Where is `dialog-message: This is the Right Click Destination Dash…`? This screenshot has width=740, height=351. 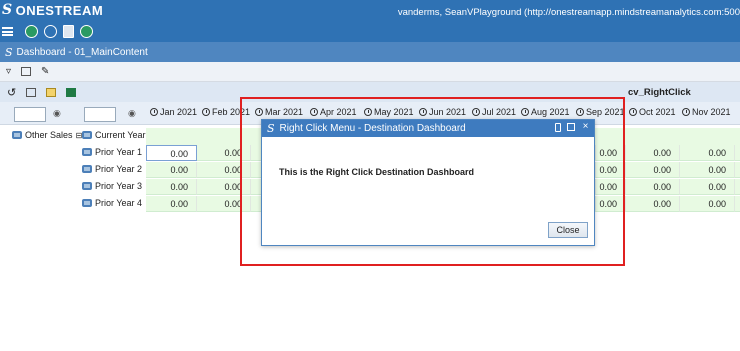 dialog-message: This is the Right Click Destination Dash… is located at coordinates (377, 172).